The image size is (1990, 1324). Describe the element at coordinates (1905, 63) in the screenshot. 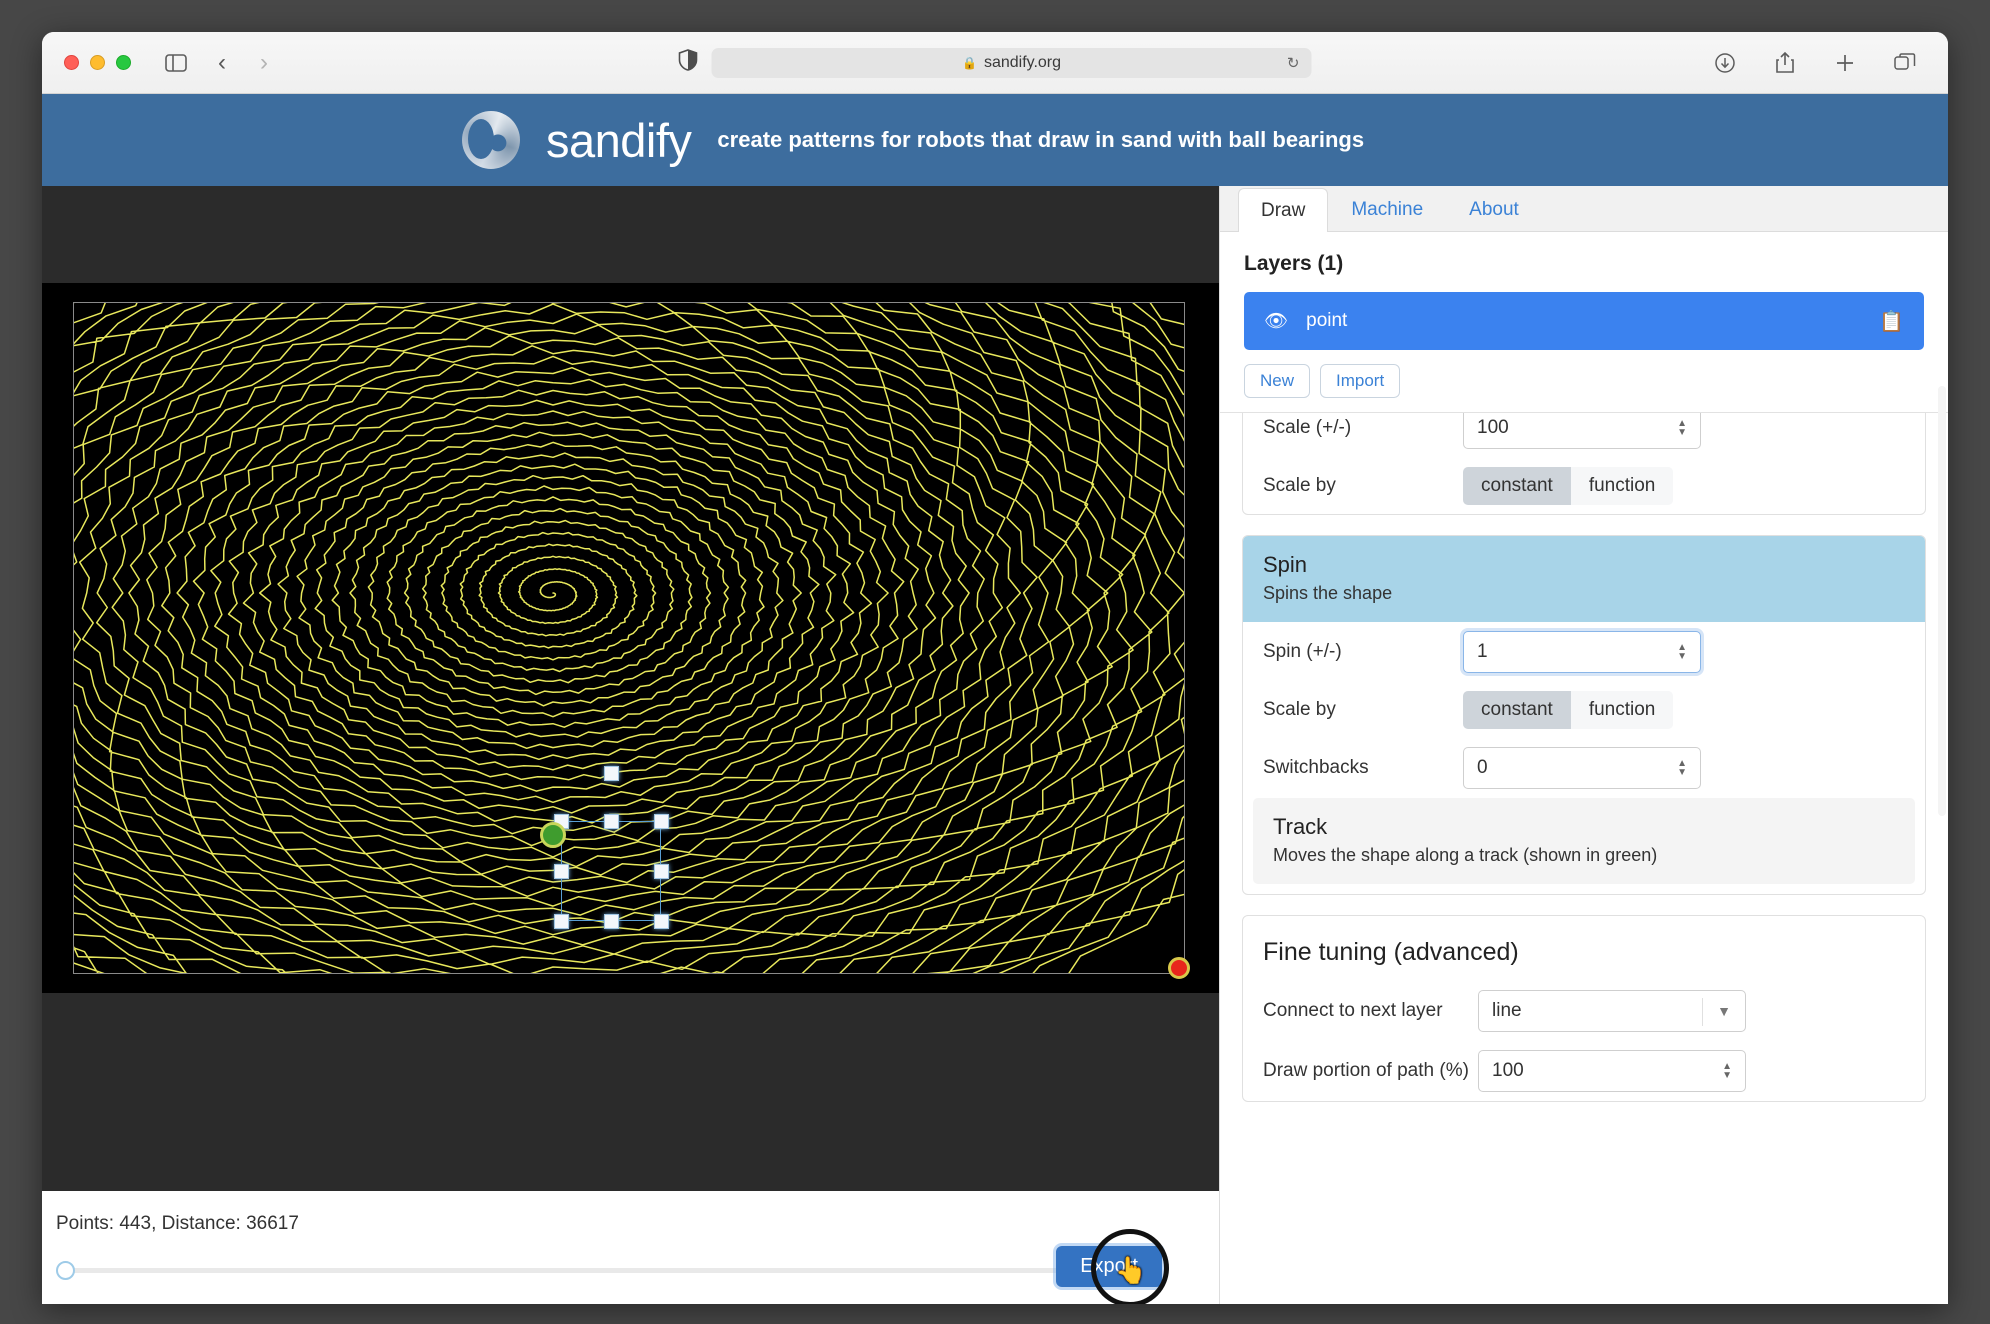

I see `tab-overview-icon` at that location.